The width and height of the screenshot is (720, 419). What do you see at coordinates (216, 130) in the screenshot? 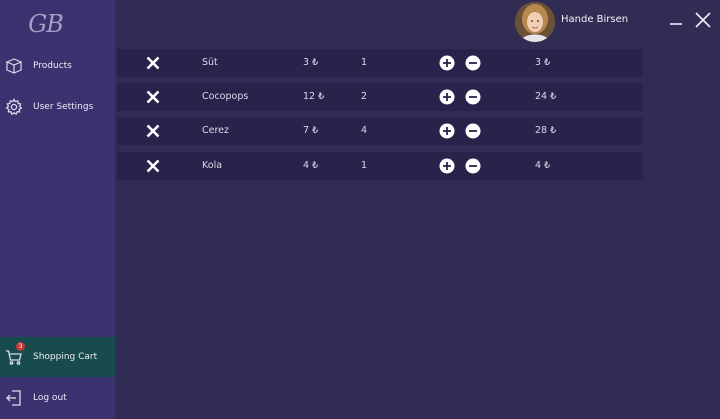
I see `product-name: Cerez` at bounding box center [216, 130].